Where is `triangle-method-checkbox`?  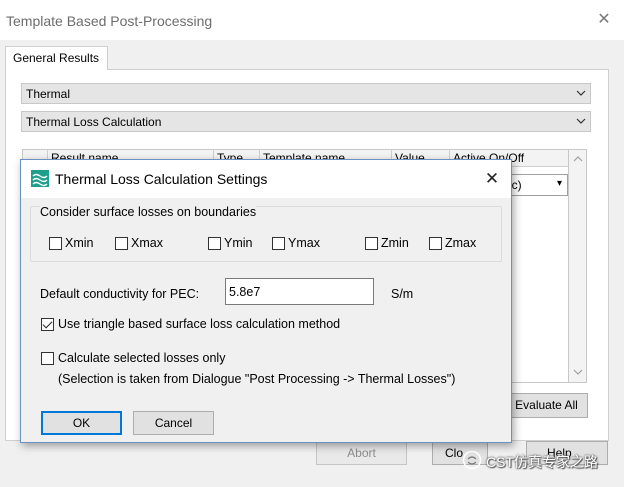 triangle-method-checkbox is located at coordinates (47, 324).